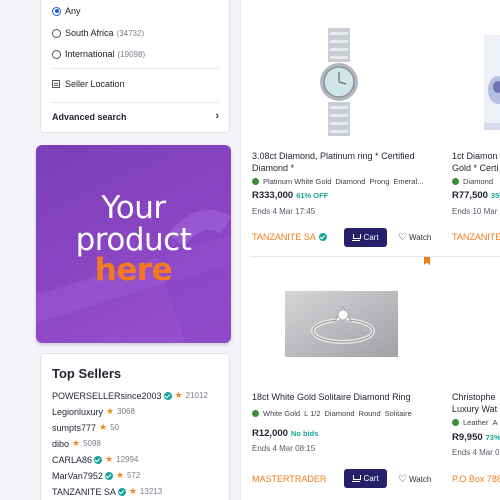  I want to click on filter-option-count: (19098), so click(131, 54).